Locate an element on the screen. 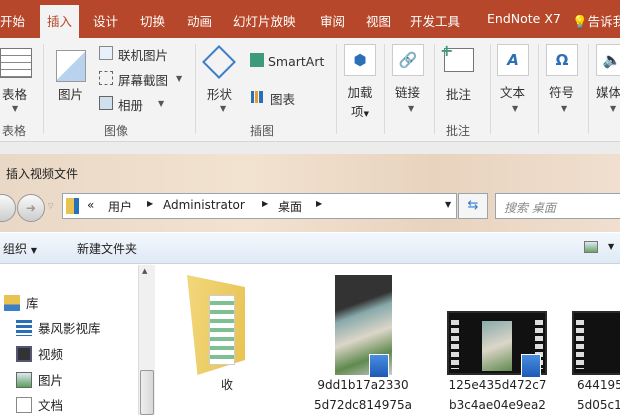 This screenshot has height=415, width=620. tab-home: 开始 is located at coordinates (12, 20).